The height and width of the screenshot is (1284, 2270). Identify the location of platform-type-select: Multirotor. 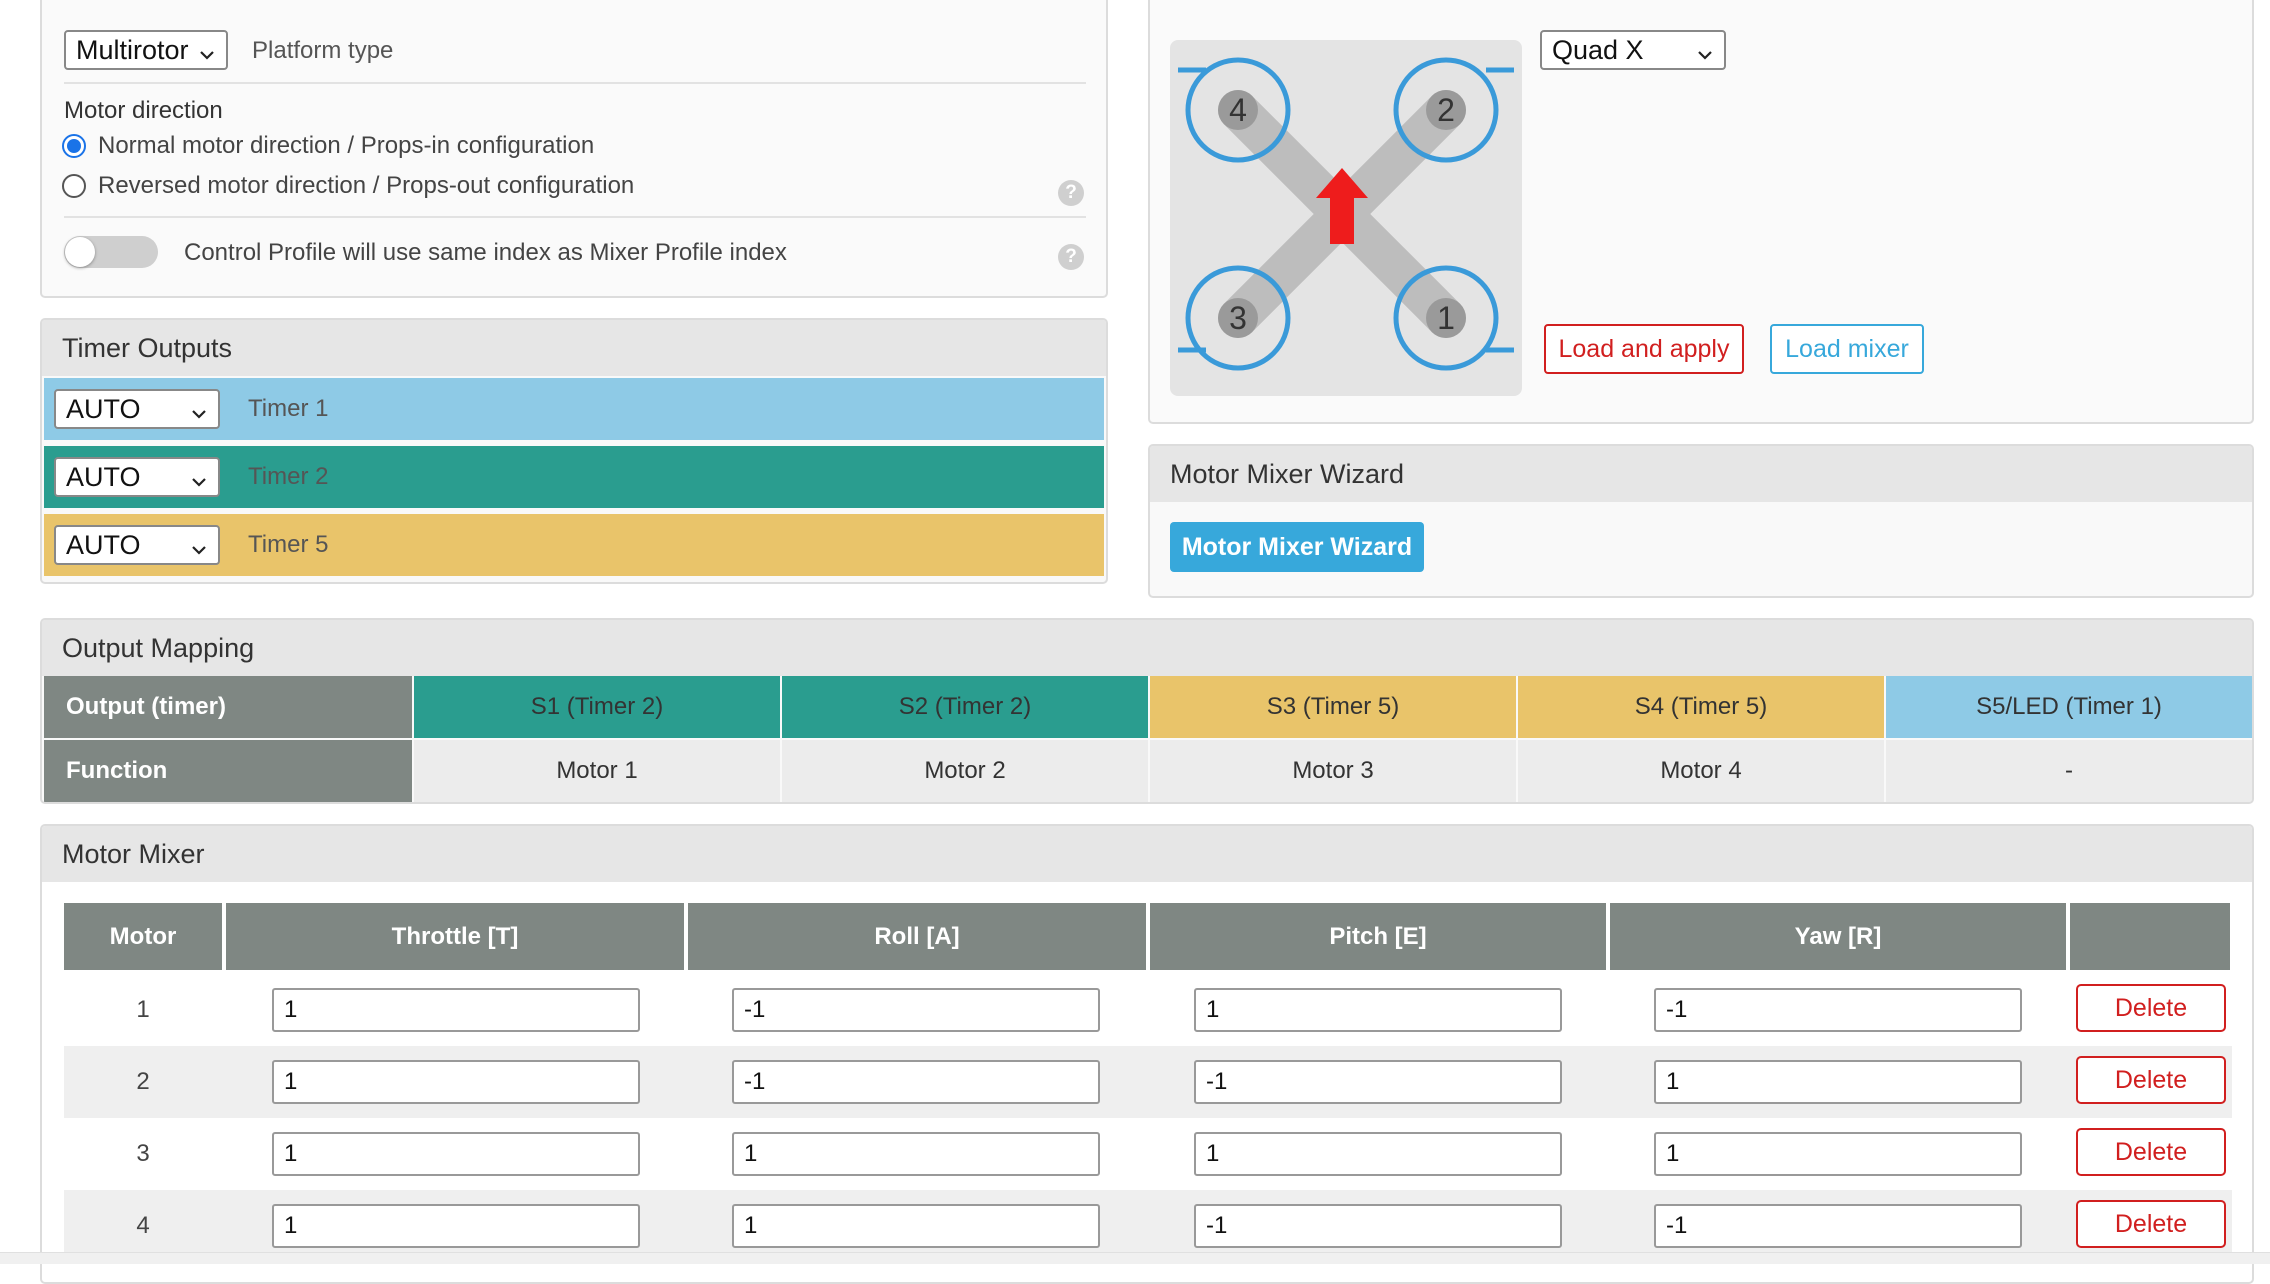
(146, 50).